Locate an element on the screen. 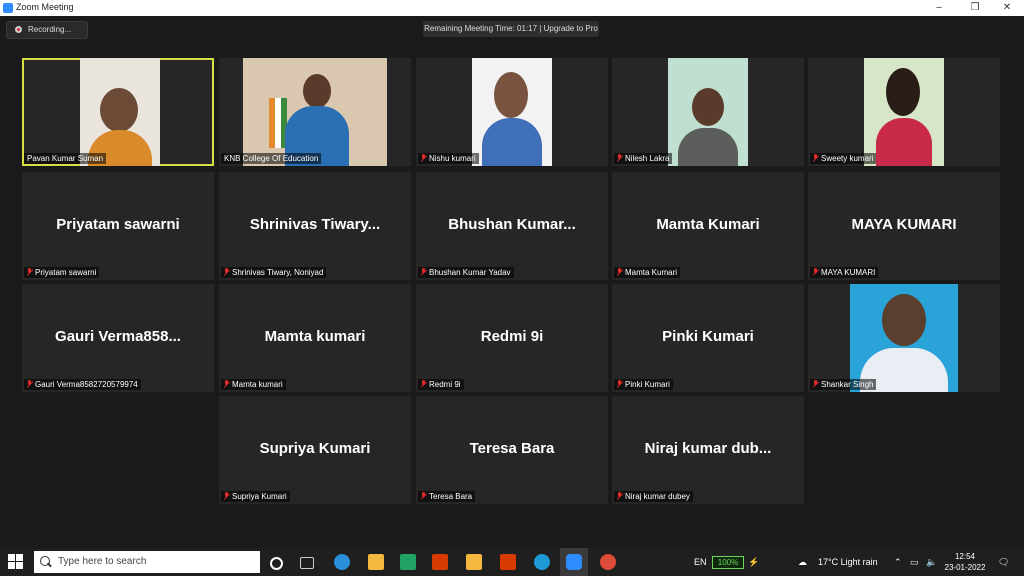 This screenshot has width=1024, height=576. participant-tile: Shankar Singh is located at coordinates (904, 338).